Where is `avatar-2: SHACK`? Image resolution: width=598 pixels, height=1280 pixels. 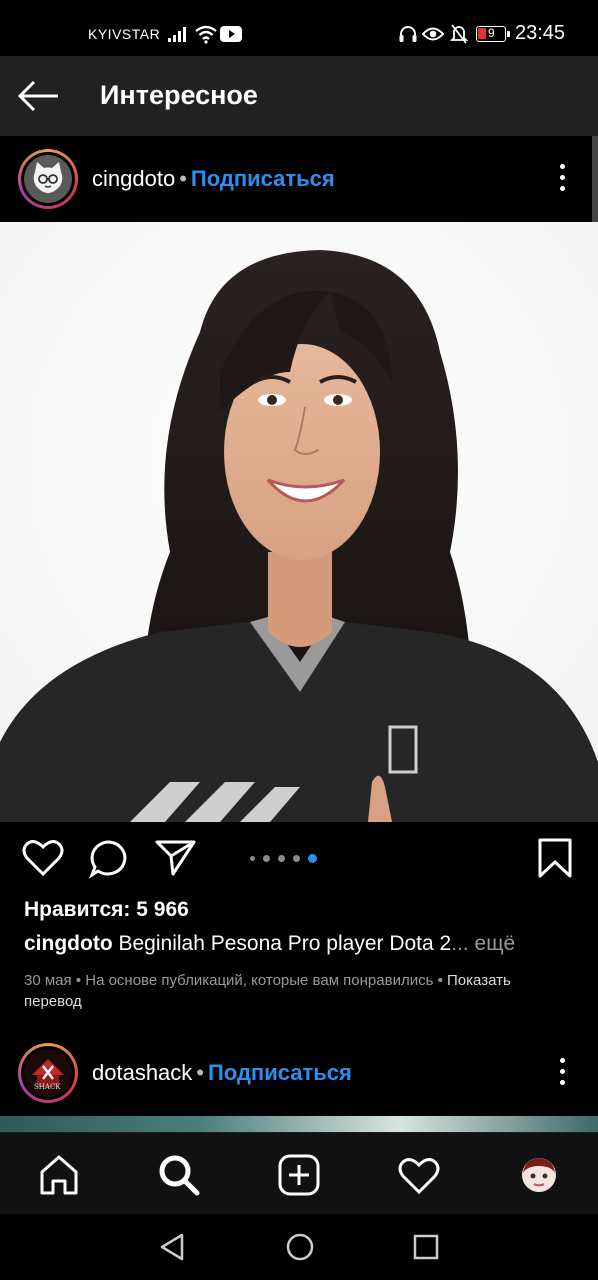
avatar-2: SHACK is located at coordinates (48, 1073).